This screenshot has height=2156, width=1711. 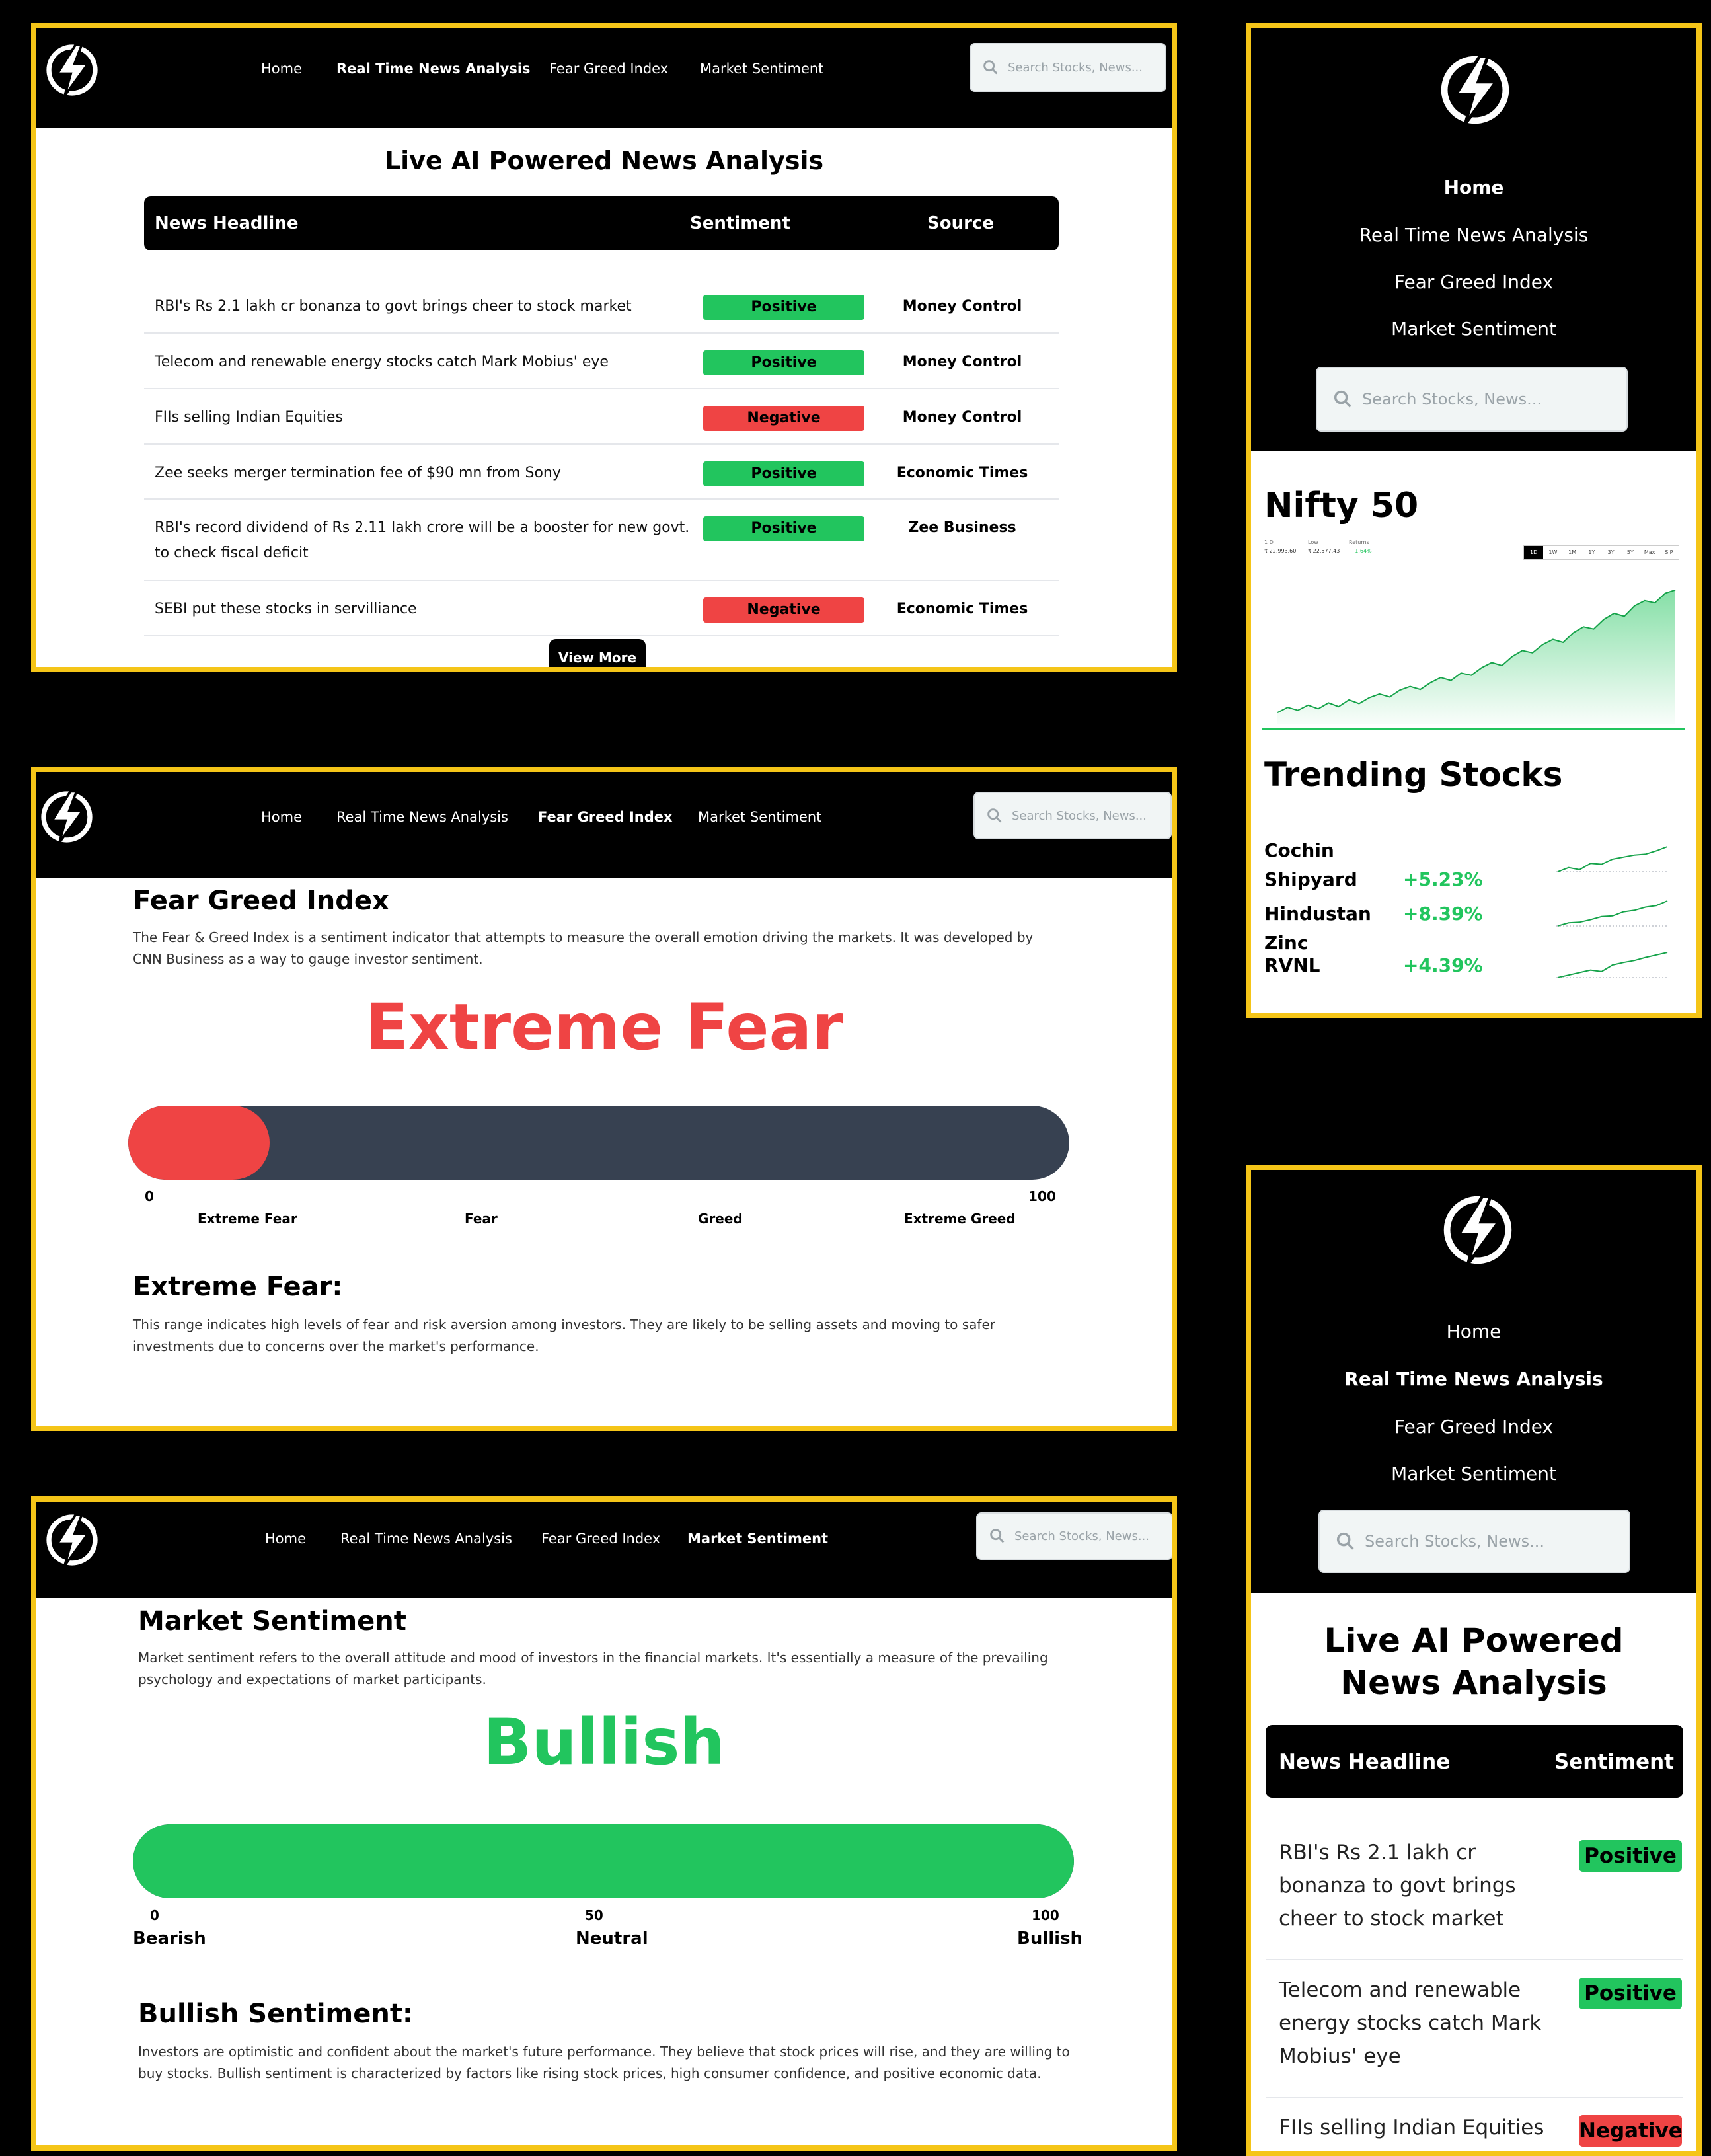 What do you see at coordinates (1610, 552) in the screenshot?
I see `range-tab: 3Y` at bounding box center [1610, 552].